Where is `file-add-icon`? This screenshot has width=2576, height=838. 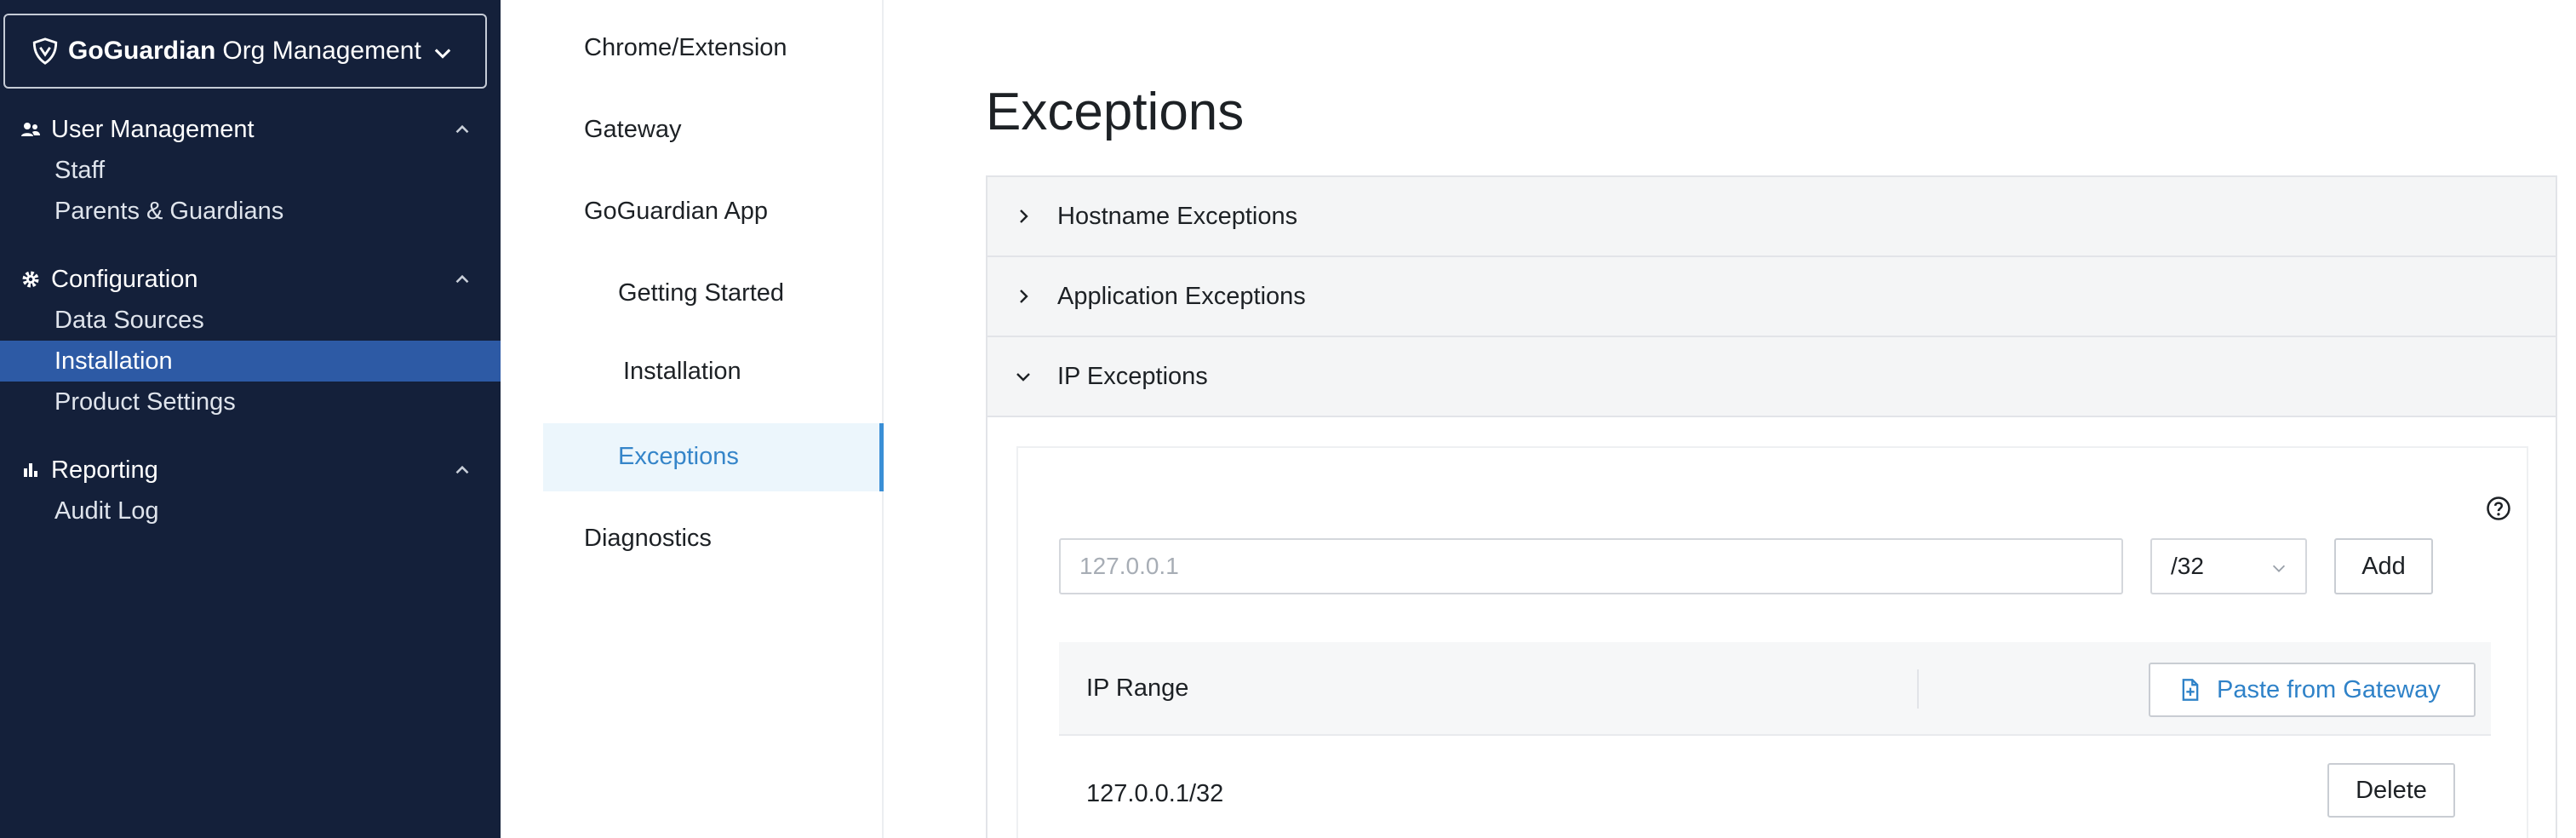 file-add-icon is located at coordinates (2191, 690).